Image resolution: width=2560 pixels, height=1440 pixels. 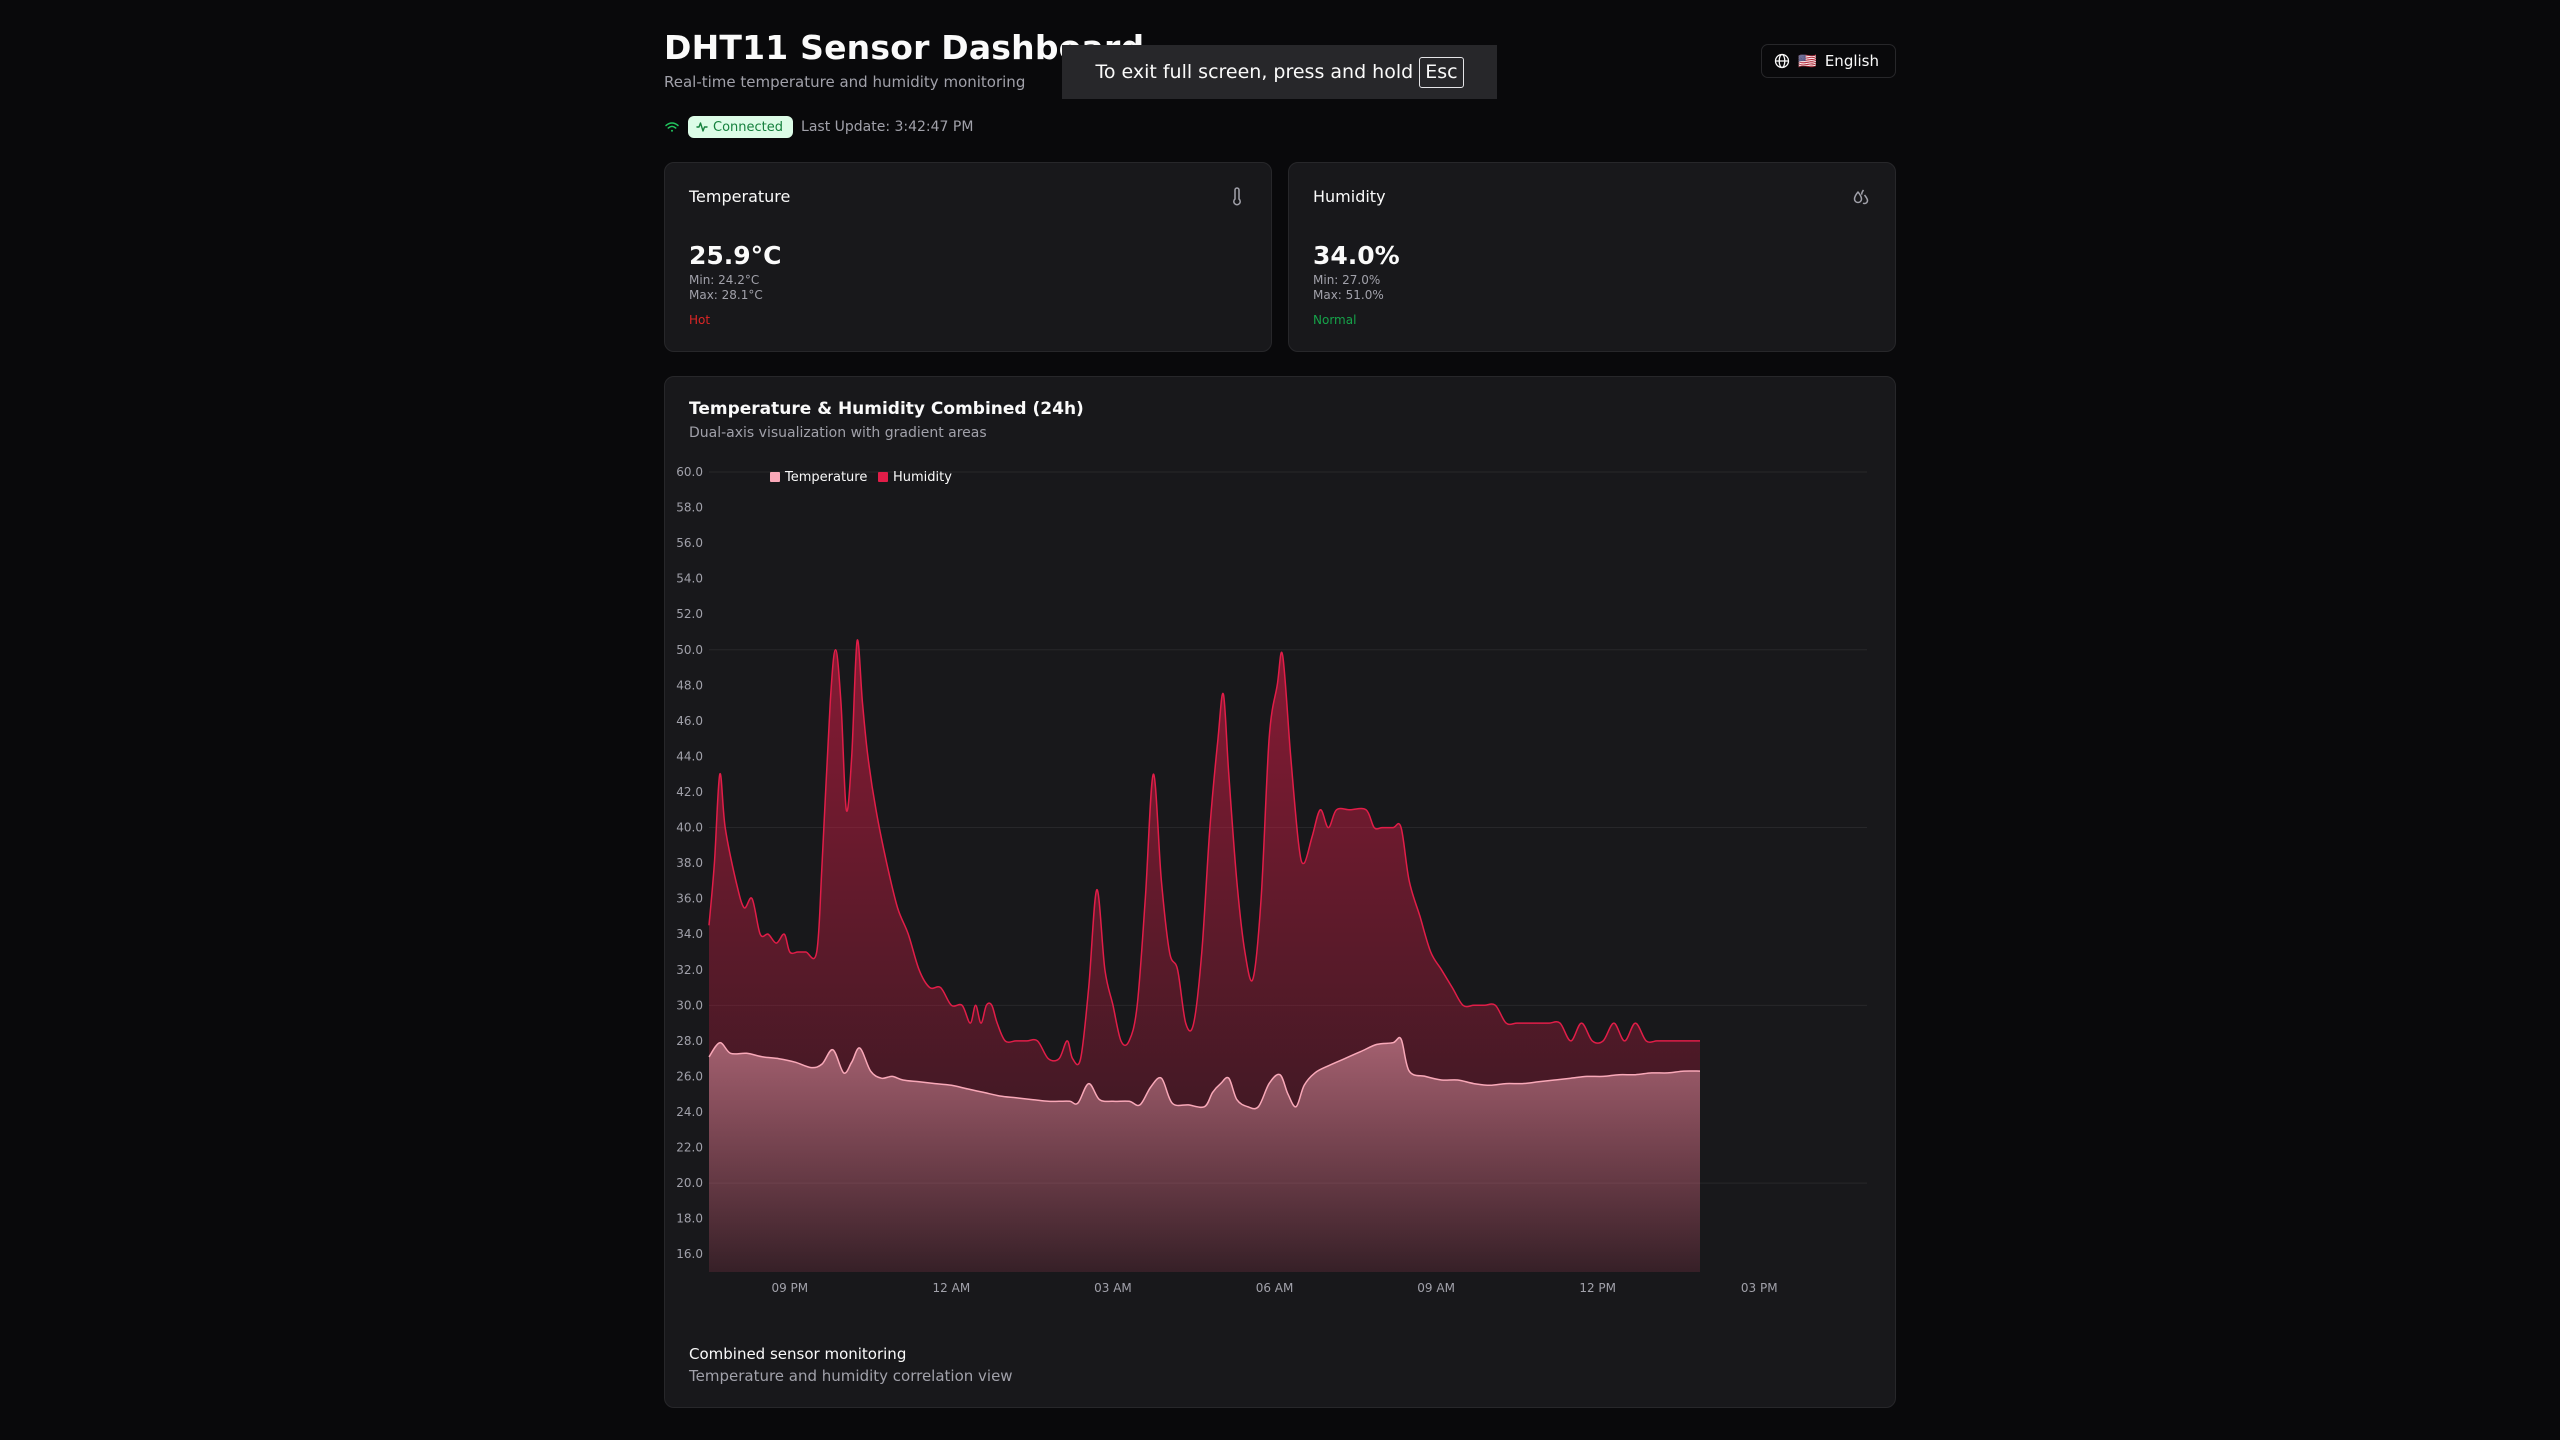 I want to click on y-tick-label: 28.0, so click(x=689, y=1041).